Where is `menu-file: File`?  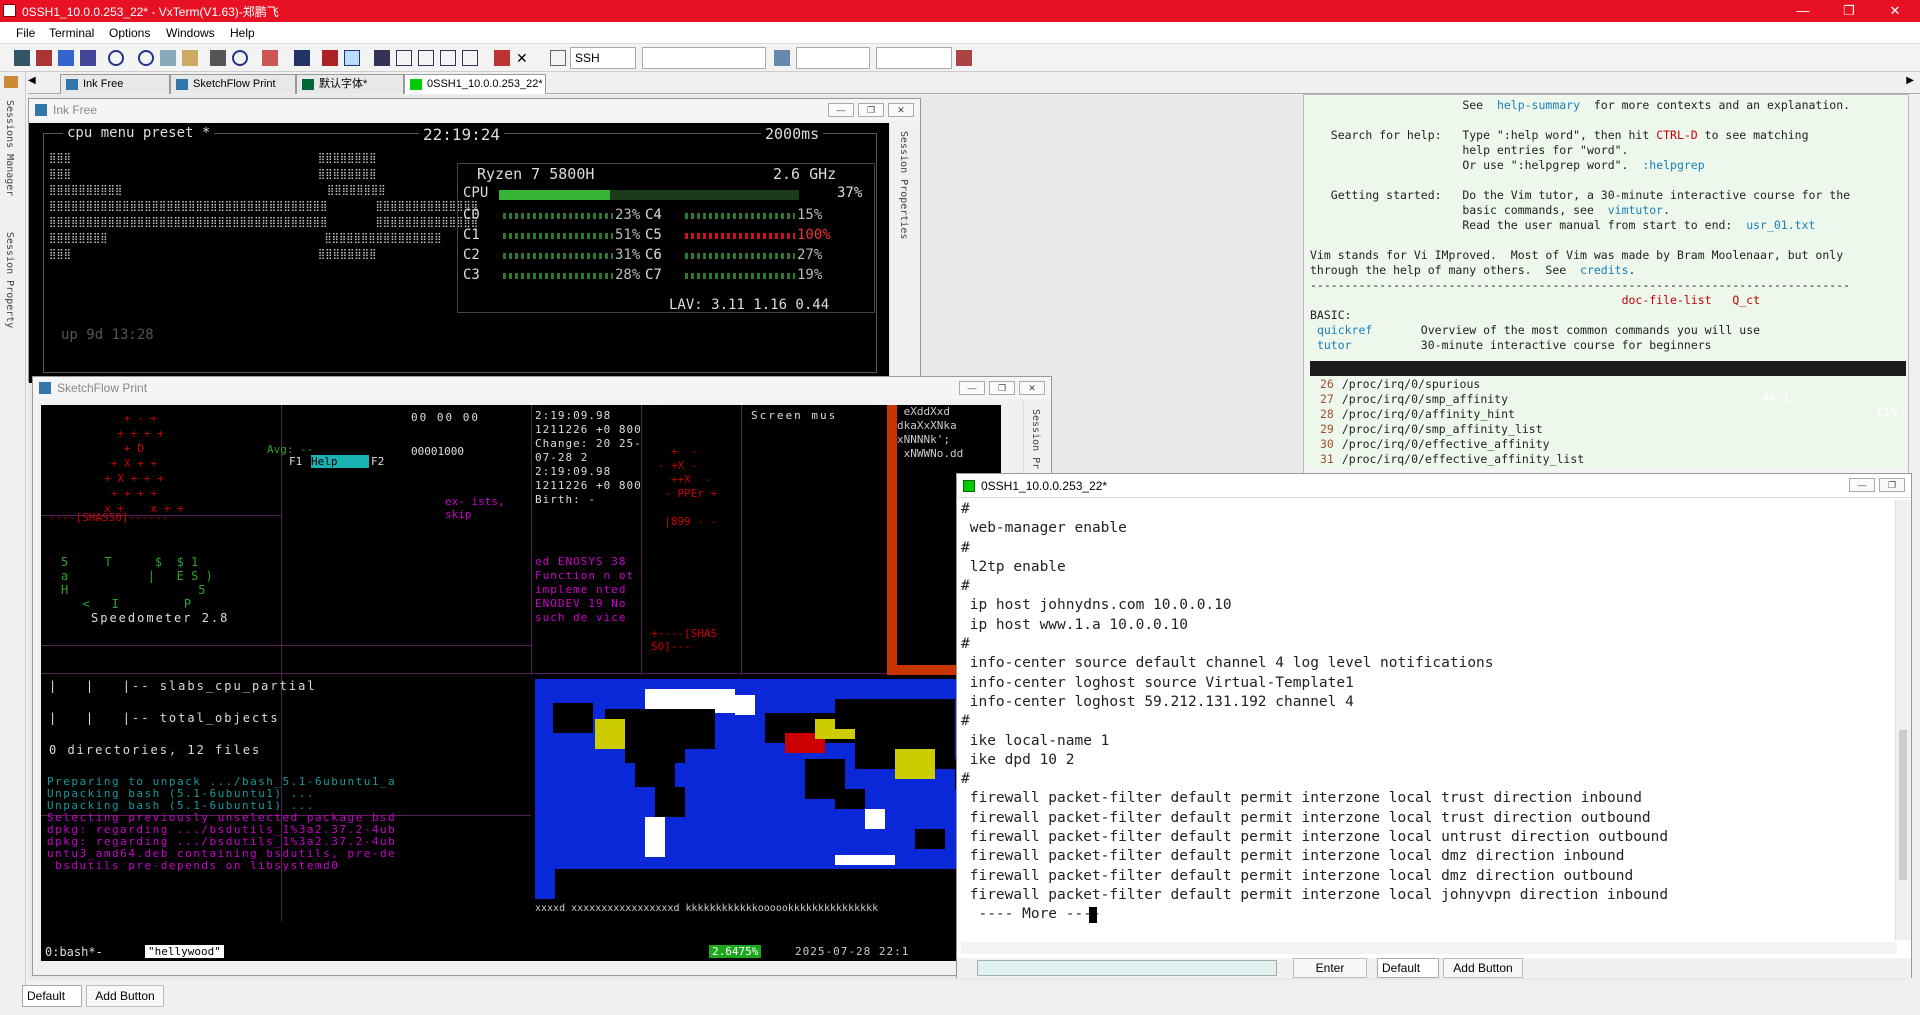
menu-file: File is located at coordinates (25, 33).